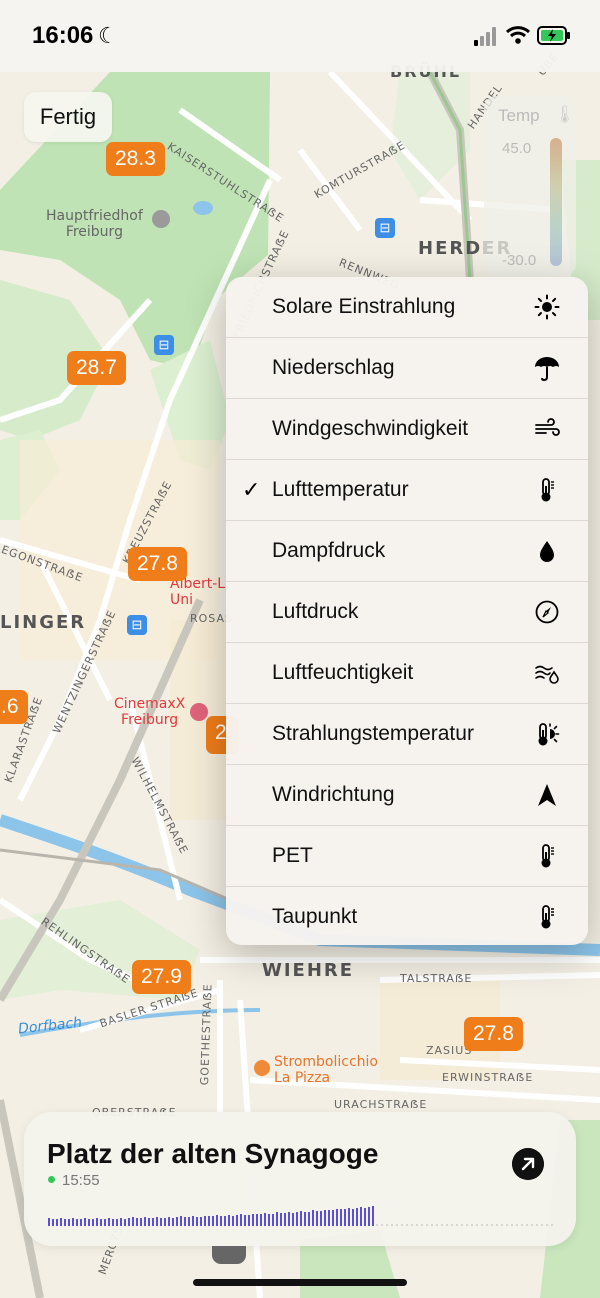  Describe the element at coordinates (547, 369) in the screenshot. I see `umbrella-icon` at that location.